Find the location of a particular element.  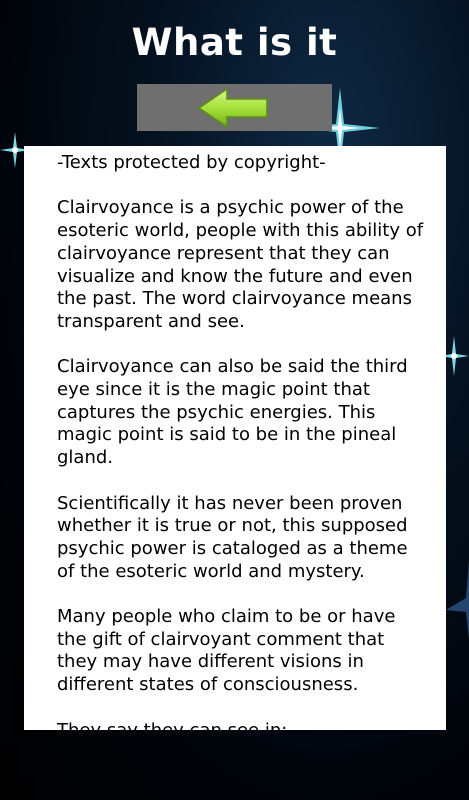

left-arrow-icon is located at coordinates (232, 108).